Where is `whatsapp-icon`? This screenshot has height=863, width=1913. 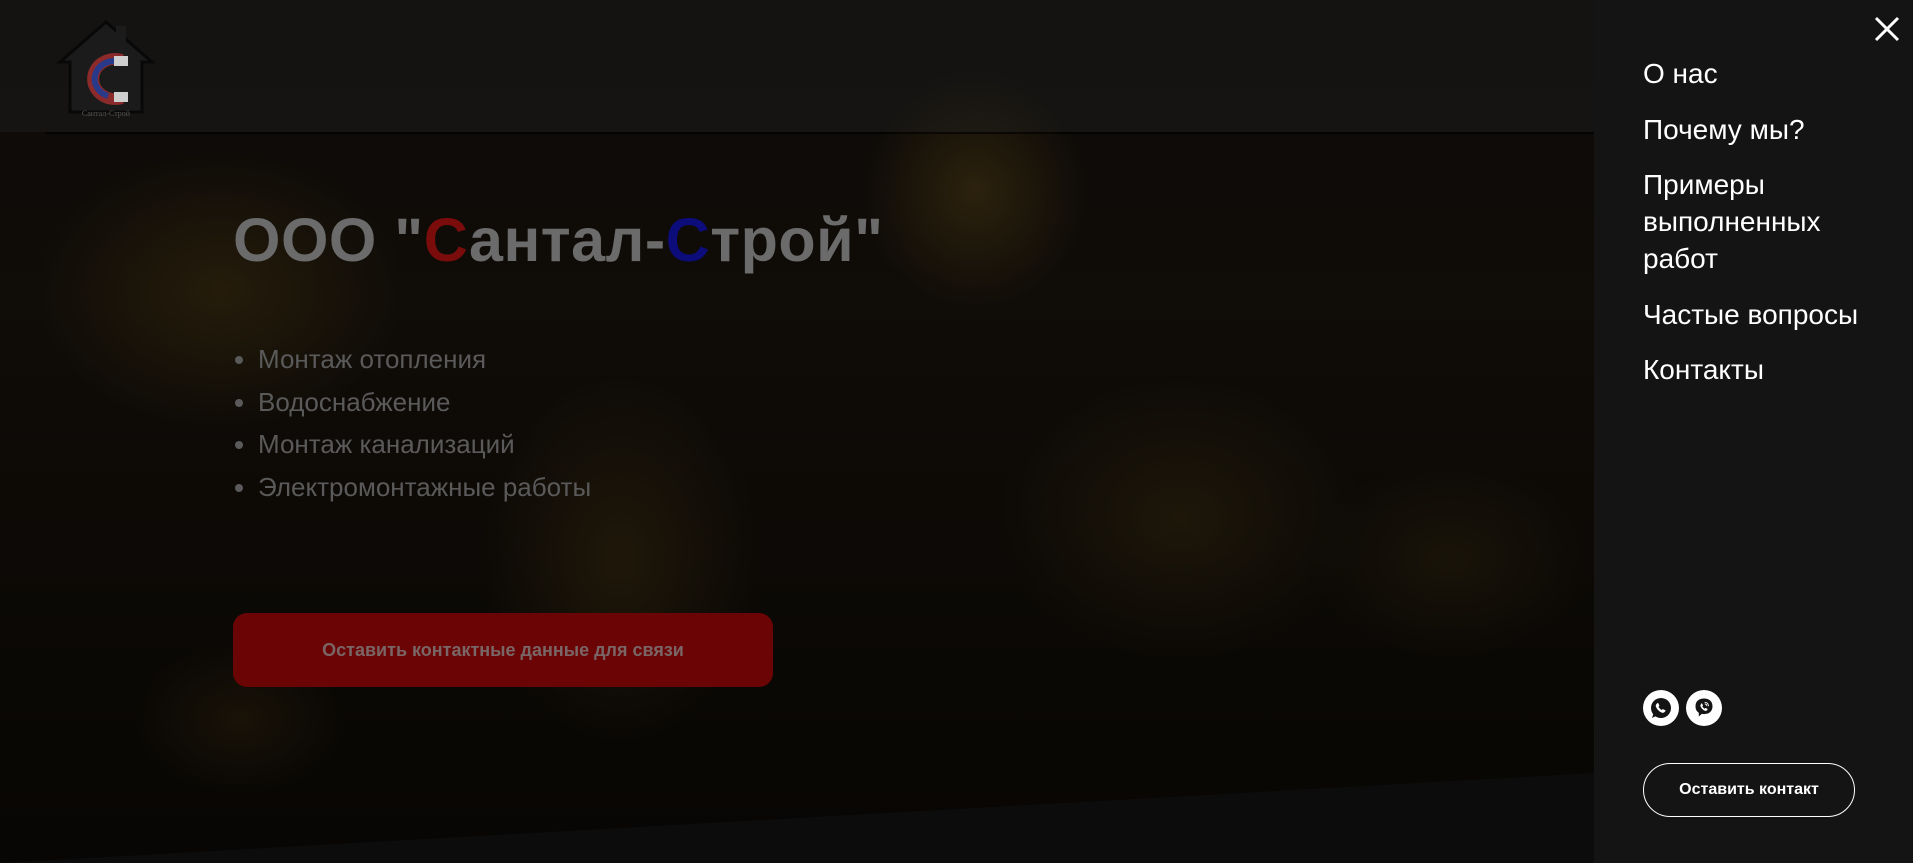 whatsapp-icon is located at coordinates (1661, 708).